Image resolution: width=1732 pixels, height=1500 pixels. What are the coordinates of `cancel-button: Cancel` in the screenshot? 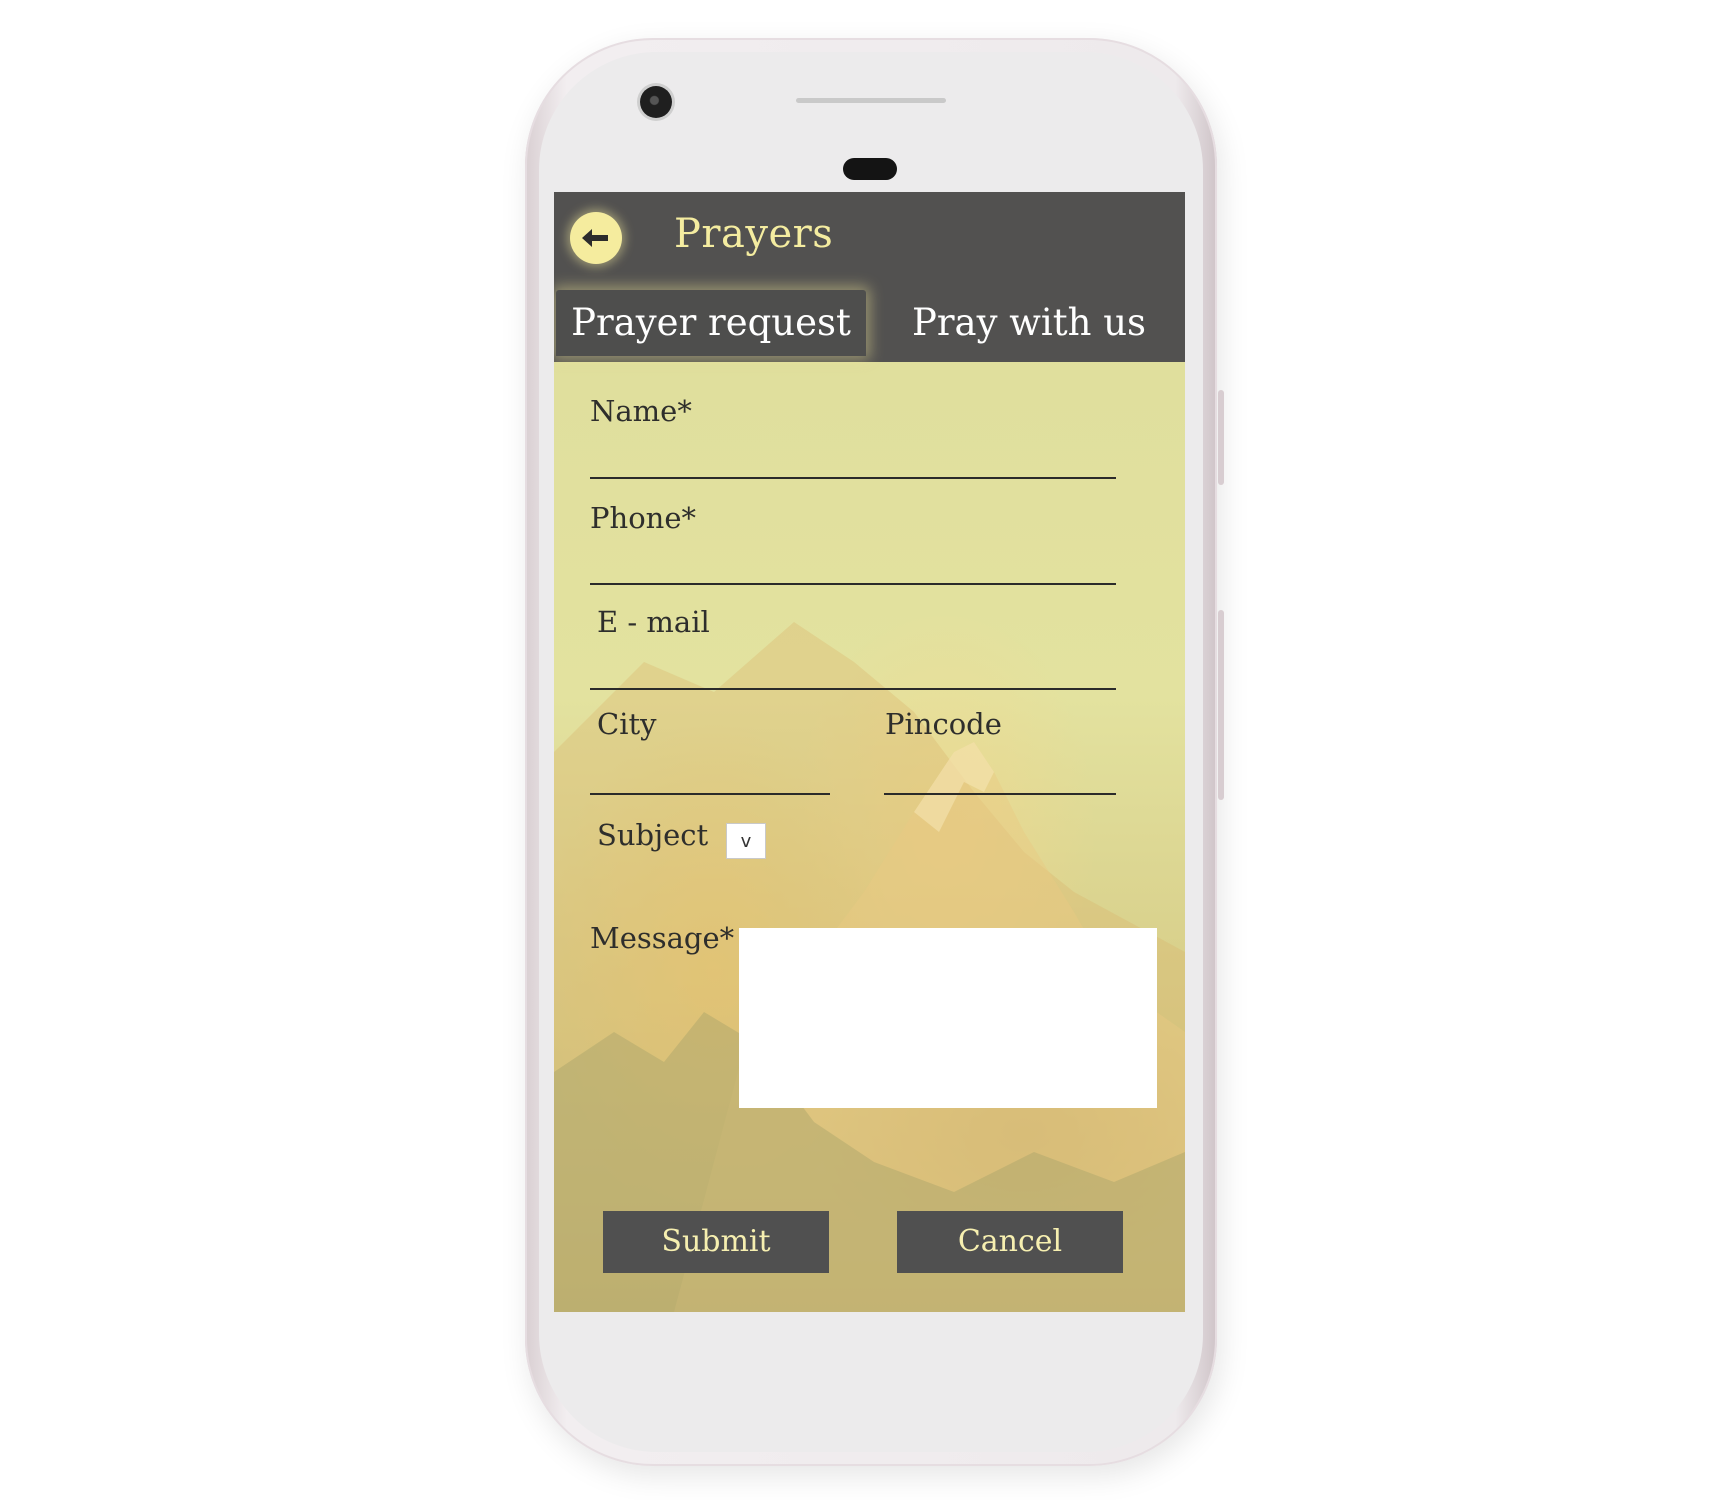 It's located at (1010, 1242).